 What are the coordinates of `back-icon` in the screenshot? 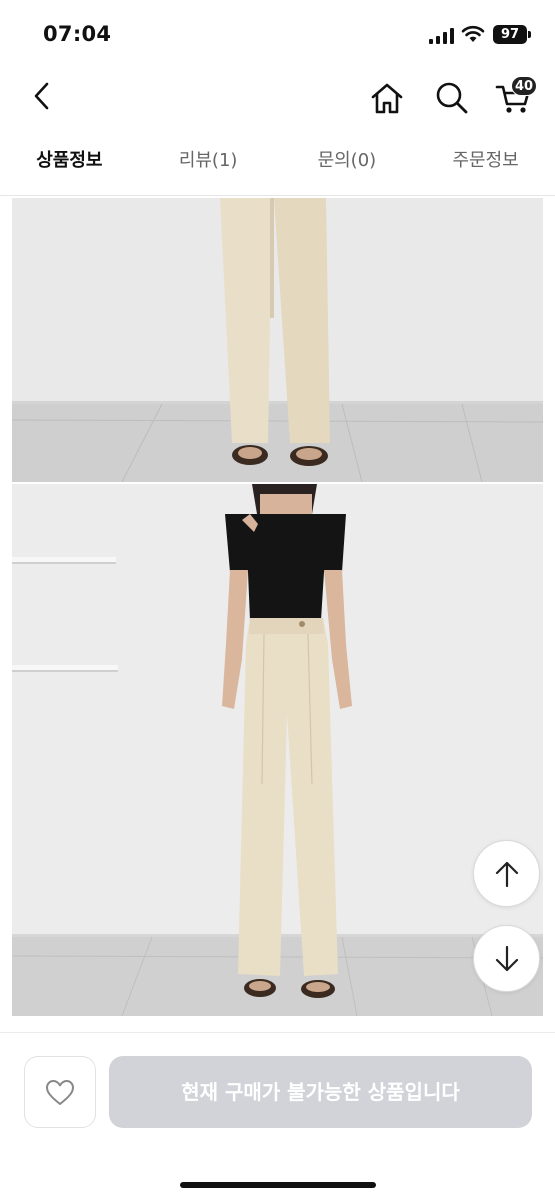 It's located at (41, 96).